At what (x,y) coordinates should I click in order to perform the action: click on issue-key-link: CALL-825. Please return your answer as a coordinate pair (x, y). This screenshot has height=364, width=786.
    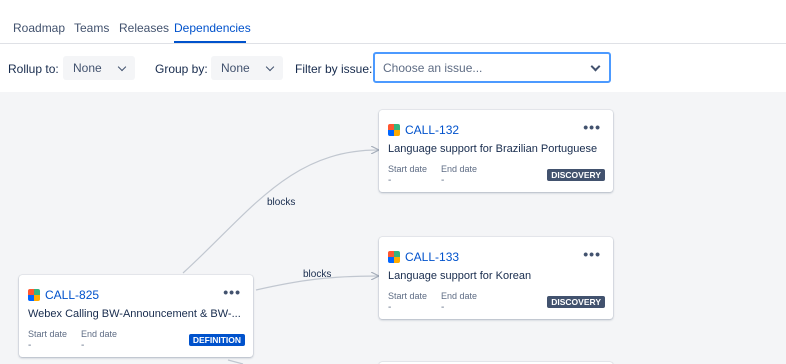
    Looking at the image, I should click on (72, 295).